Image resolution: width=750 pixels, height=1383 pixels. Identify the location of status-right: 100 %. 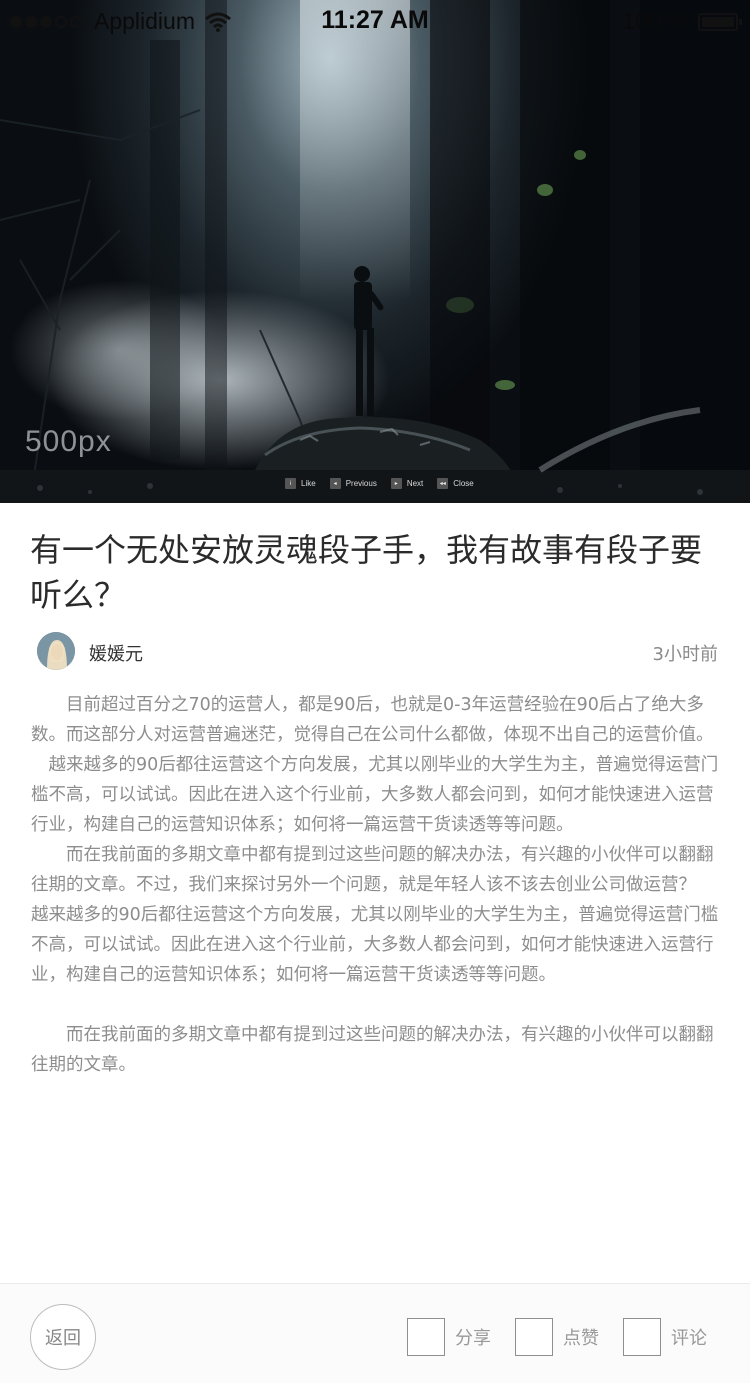
(681, 22).